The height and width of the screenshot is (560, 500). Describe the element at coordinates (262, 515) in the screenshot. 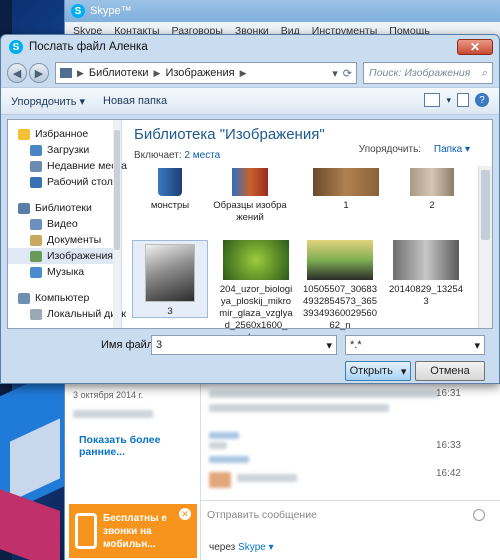

I see `message-placeholder: Отправить сообщение` at that location.